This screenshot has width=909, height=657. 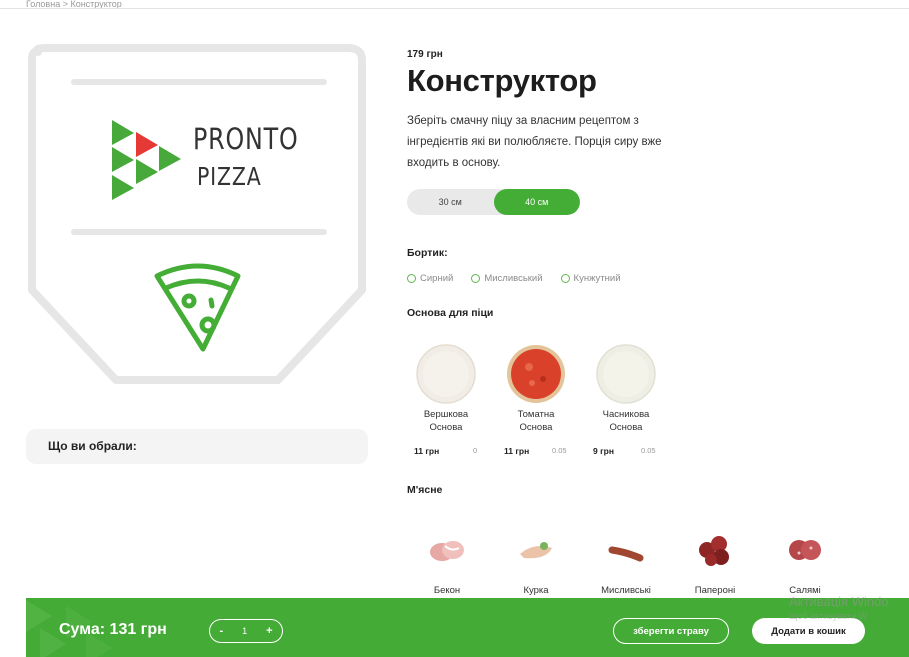 I want to click on base-name: Часникова Основа, so click(x=626, y=421).